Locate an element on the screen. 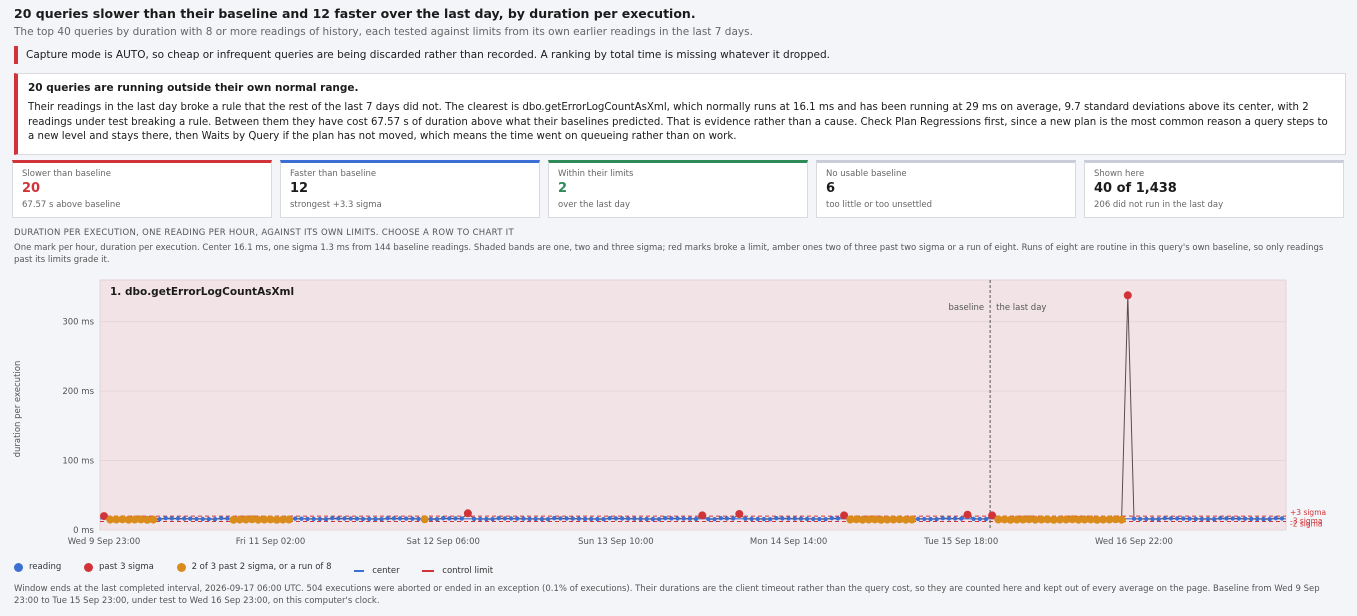  card-label: Shown here is located at coordinates (1119, 174).